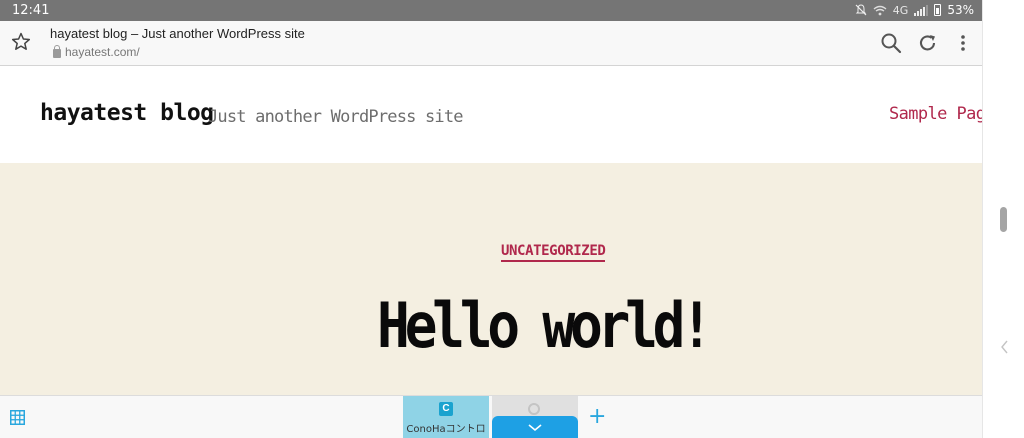 Image resolution: width=1024 pixels, height=438 pixels. I want to click on network-type: 4G, so click(900, 10).